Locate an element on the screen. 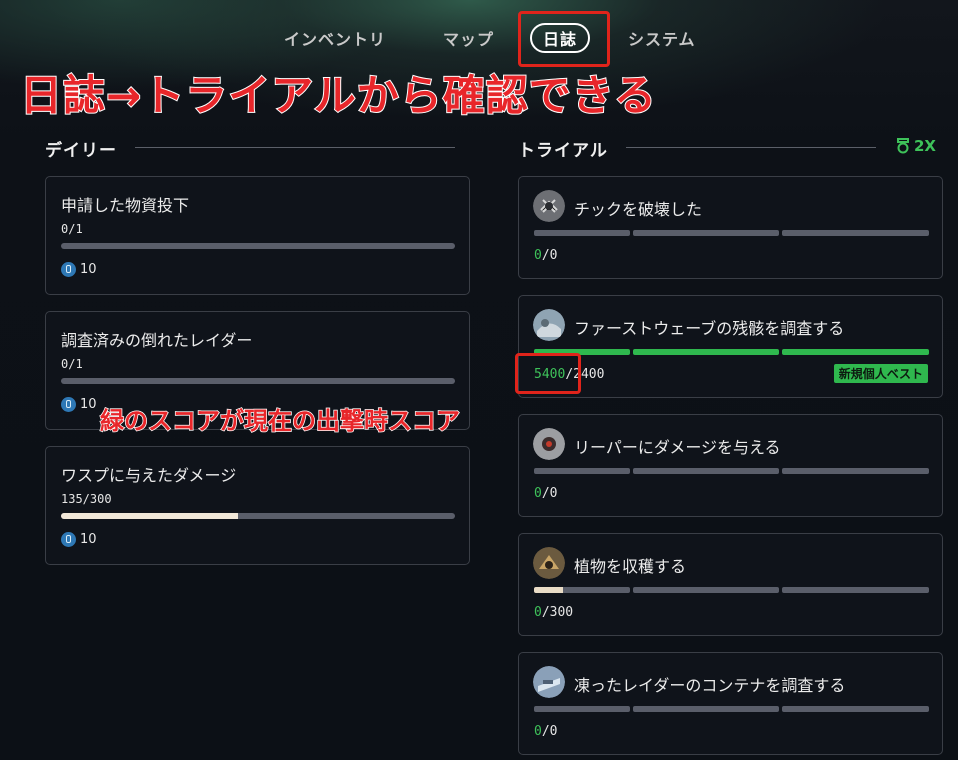 This screenshot has width=958, height=760. trial-card-title: チックを破壊した is located at coordinates (638, 209).